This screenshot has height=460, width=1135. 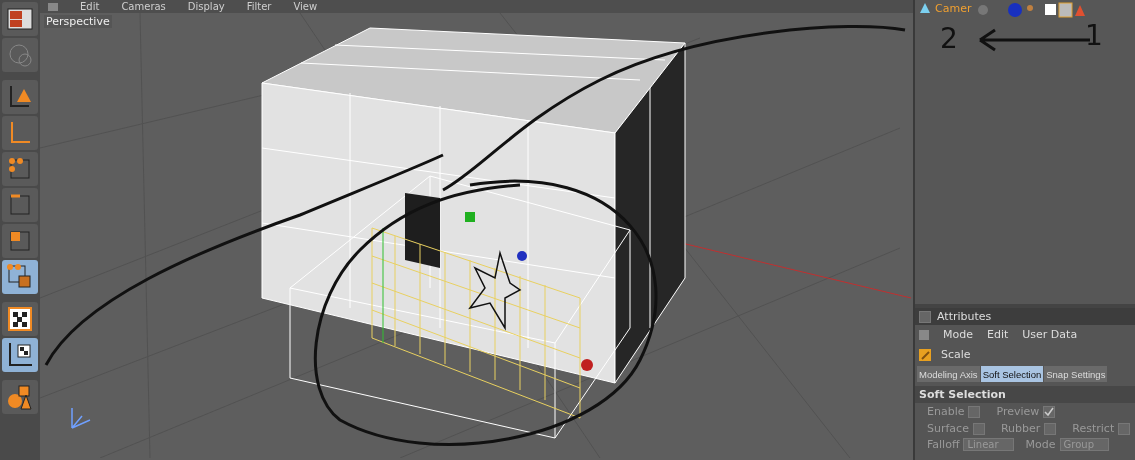 I want to click on scale-tool-icon, so click(x=925, y=354).